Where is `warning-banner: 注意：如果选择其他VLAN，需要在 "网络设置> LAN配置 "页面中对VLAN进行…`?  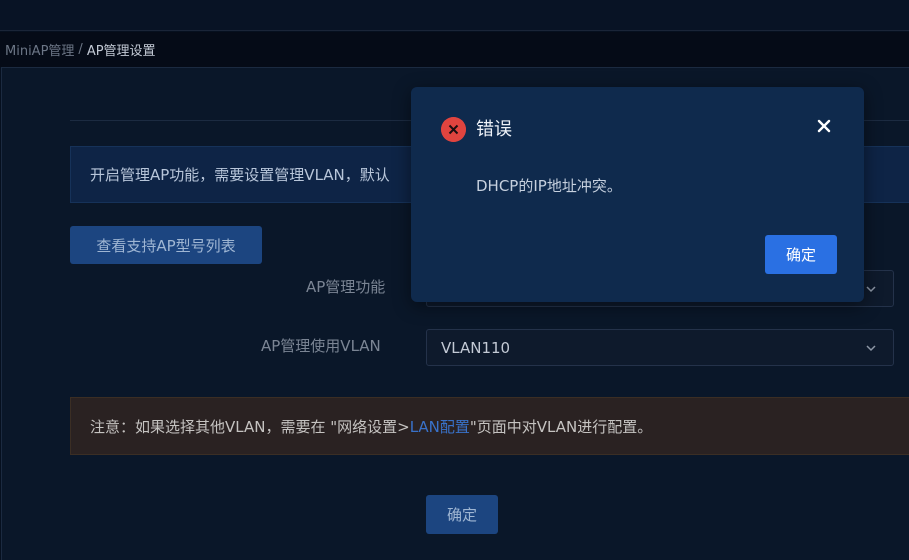
warning-banner: 注意：如果选择其他VLAN，需要在 "网络设置> LAN配置 "页面中对VLAN进行… is located at coordinates (489, 426).